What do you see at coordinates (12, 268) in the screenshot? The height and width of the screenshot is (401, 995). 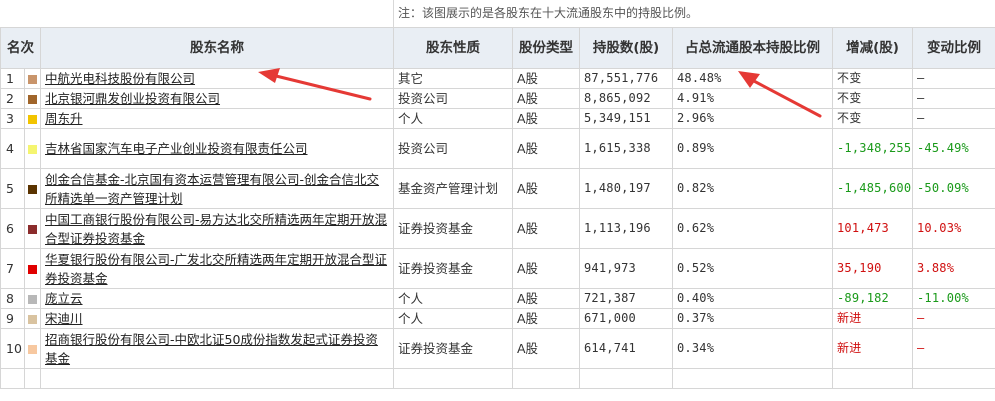 I see `rank-cell: 7` at bounding box center [12, 268].